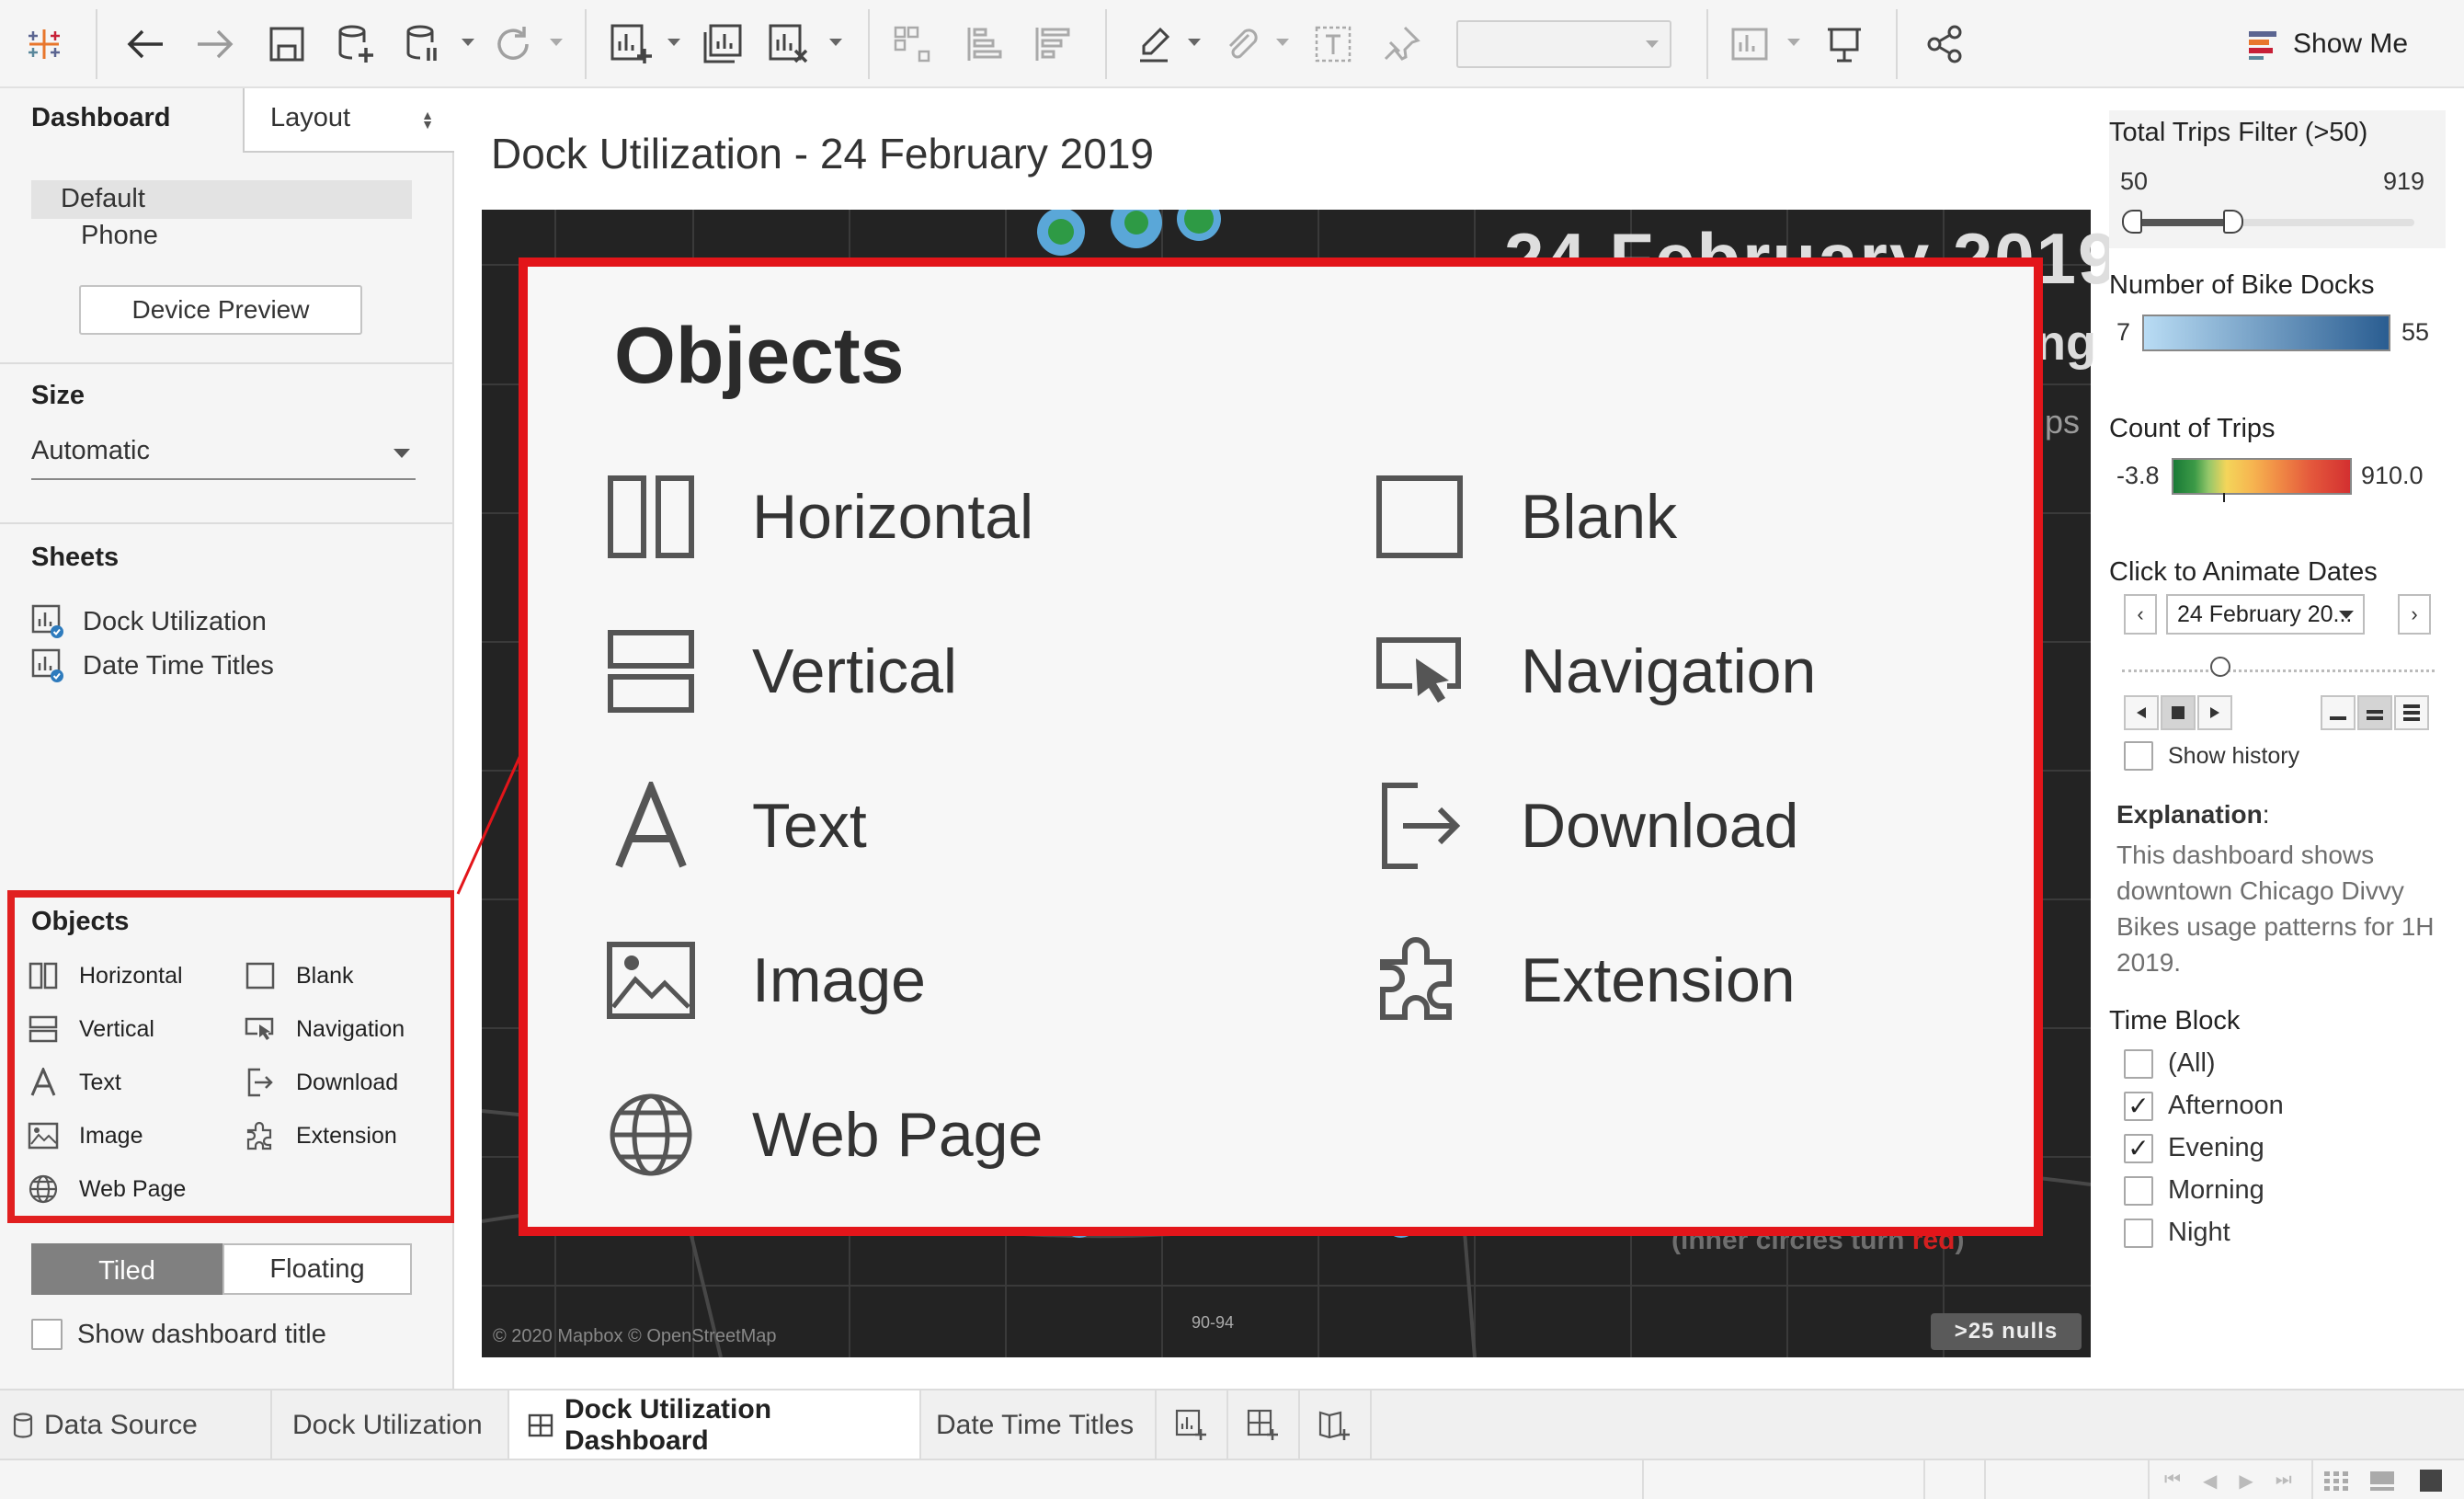 The width and height of the screenshot is (2464, 1499). Describe the element at coordinates (321, 1135) in the screenshot. I see `object-extension: Extension` at that location.